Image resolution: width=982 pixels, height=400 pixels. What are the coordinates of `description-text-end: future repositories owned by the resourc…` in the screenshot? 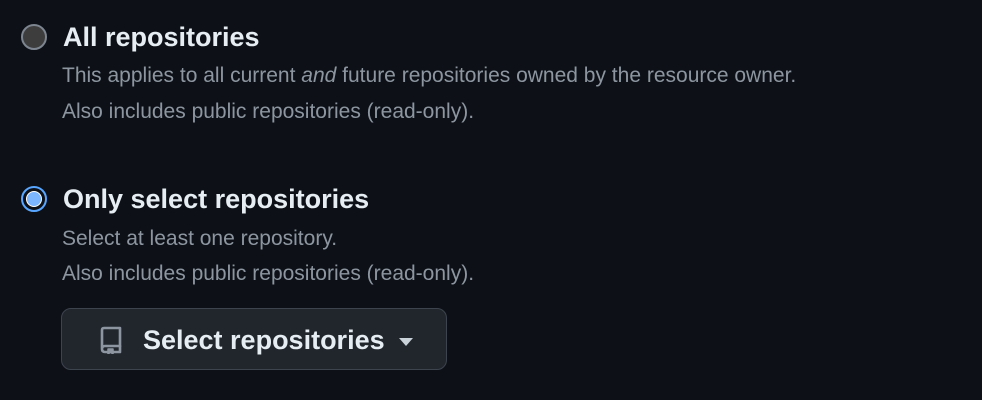 It's located at (566, 75).